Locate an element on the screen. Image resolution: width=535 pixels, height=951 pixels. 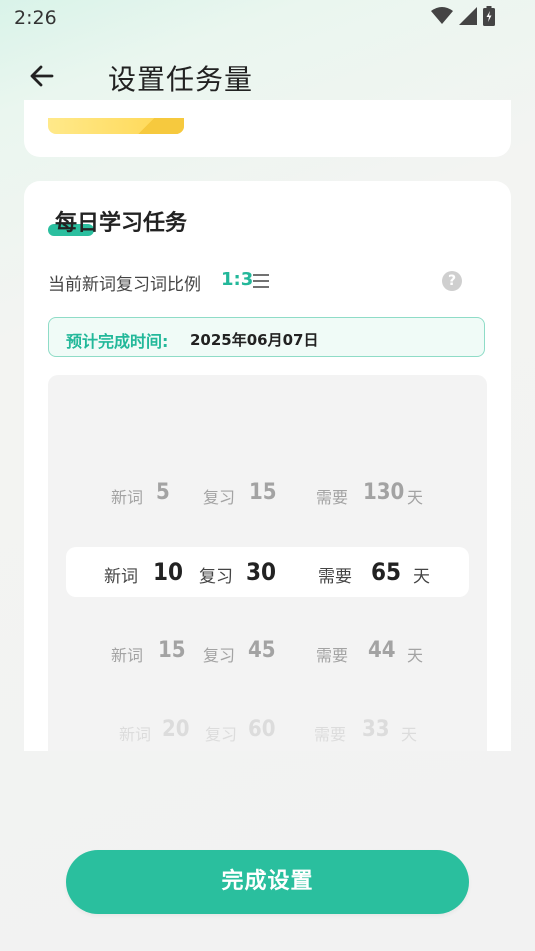
help-icon: ? is located at coordinates (452, 281).